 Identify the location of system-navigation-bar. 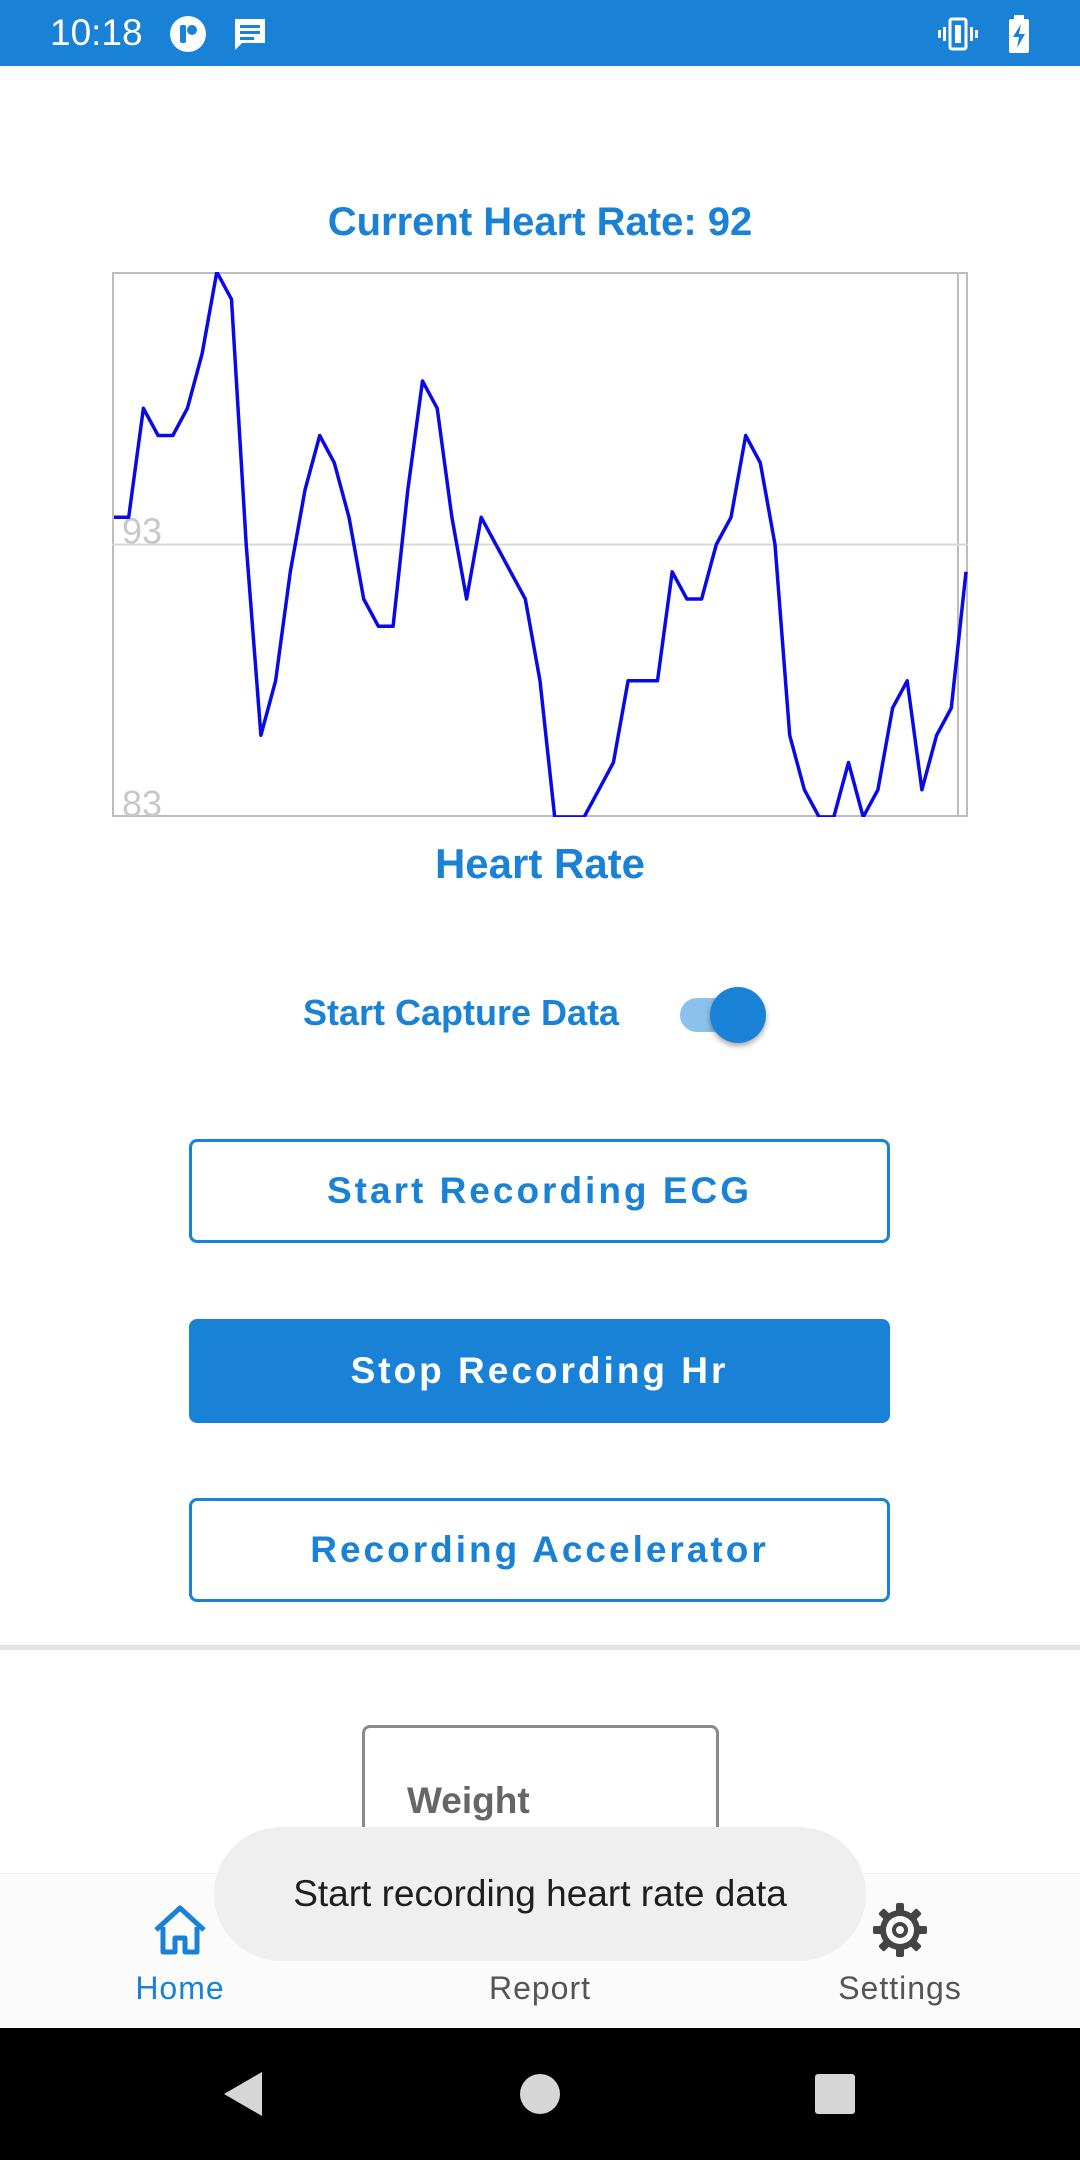
(540, 2094).